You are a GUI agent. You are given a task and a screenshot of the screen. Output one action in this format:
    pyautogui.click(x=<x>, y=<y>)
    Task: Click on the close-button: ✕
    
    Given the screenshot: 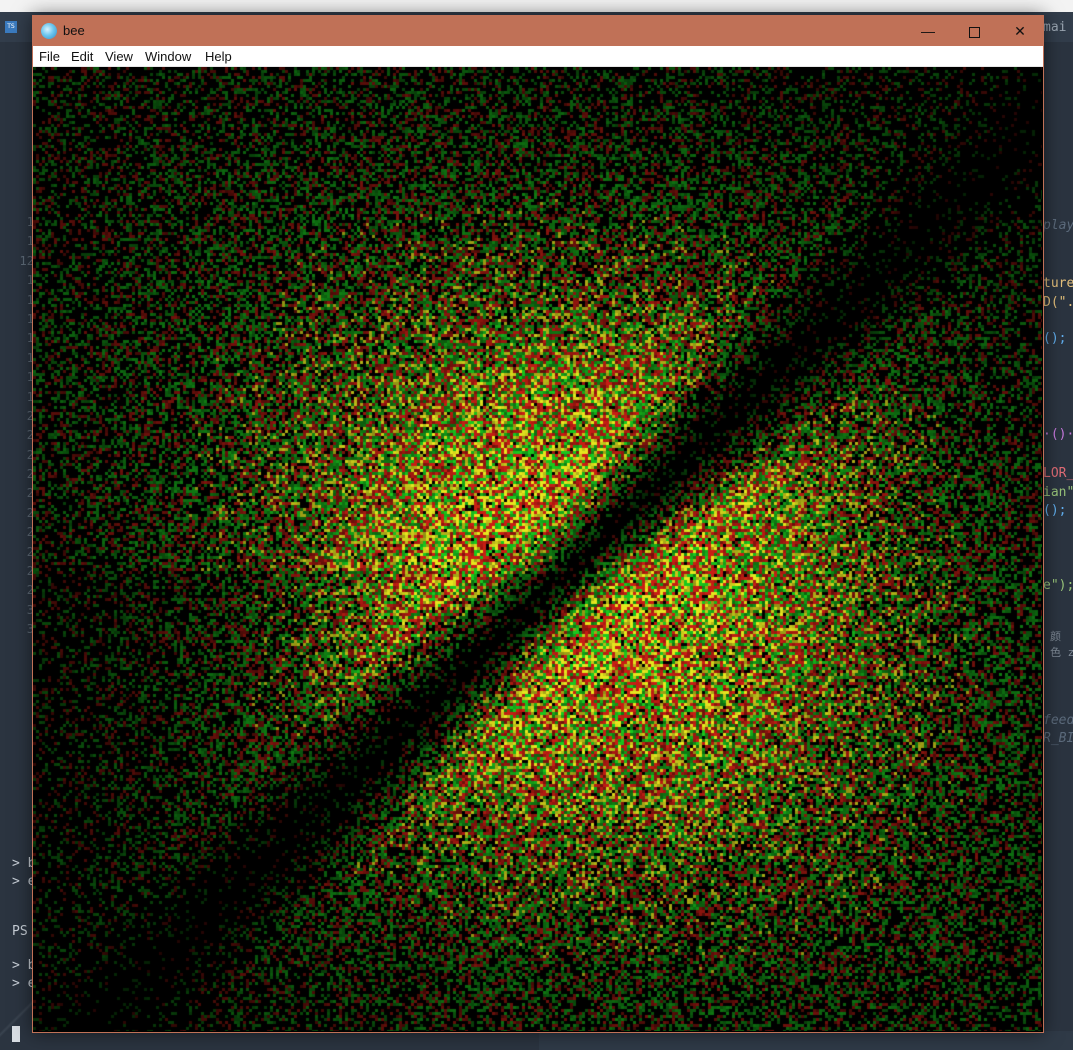 What is the action you would take?
    pyautogui.click(x=1020, y=31)
    